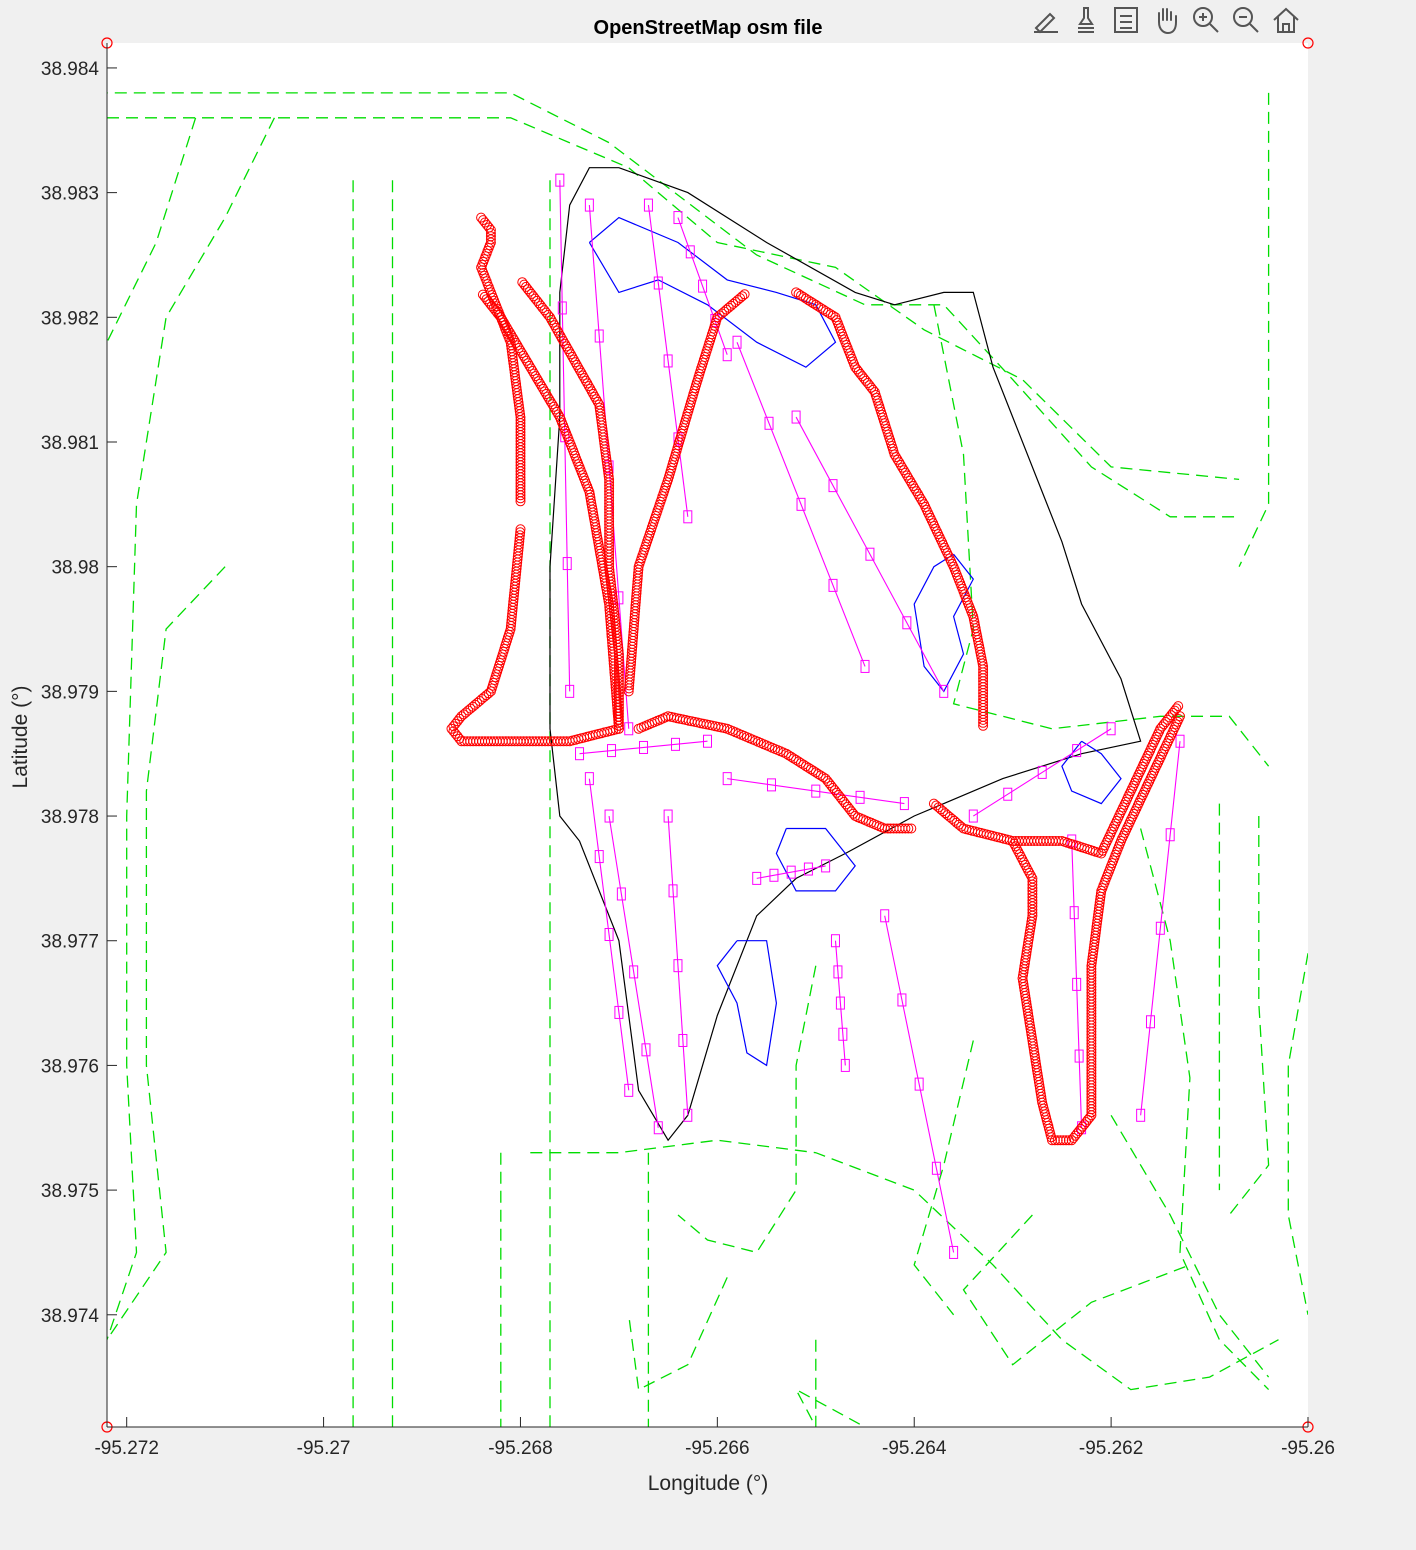 The height and width of the screenshot is (1550, 1416). What do you see at coordinates (70, 1191) in the screenshot?
I see `y-tick-label-1: 38.975` at bounding box center [70, 1191].